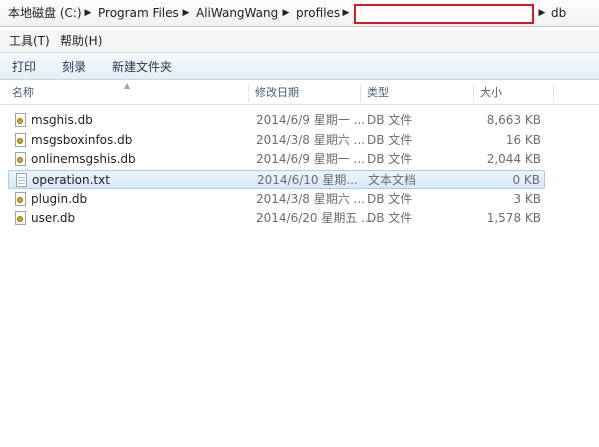 The image size is (599, 447). Describe the element at coordinates (523, 140) in the screenshot. I see `file-size: 16 KB` at that location.